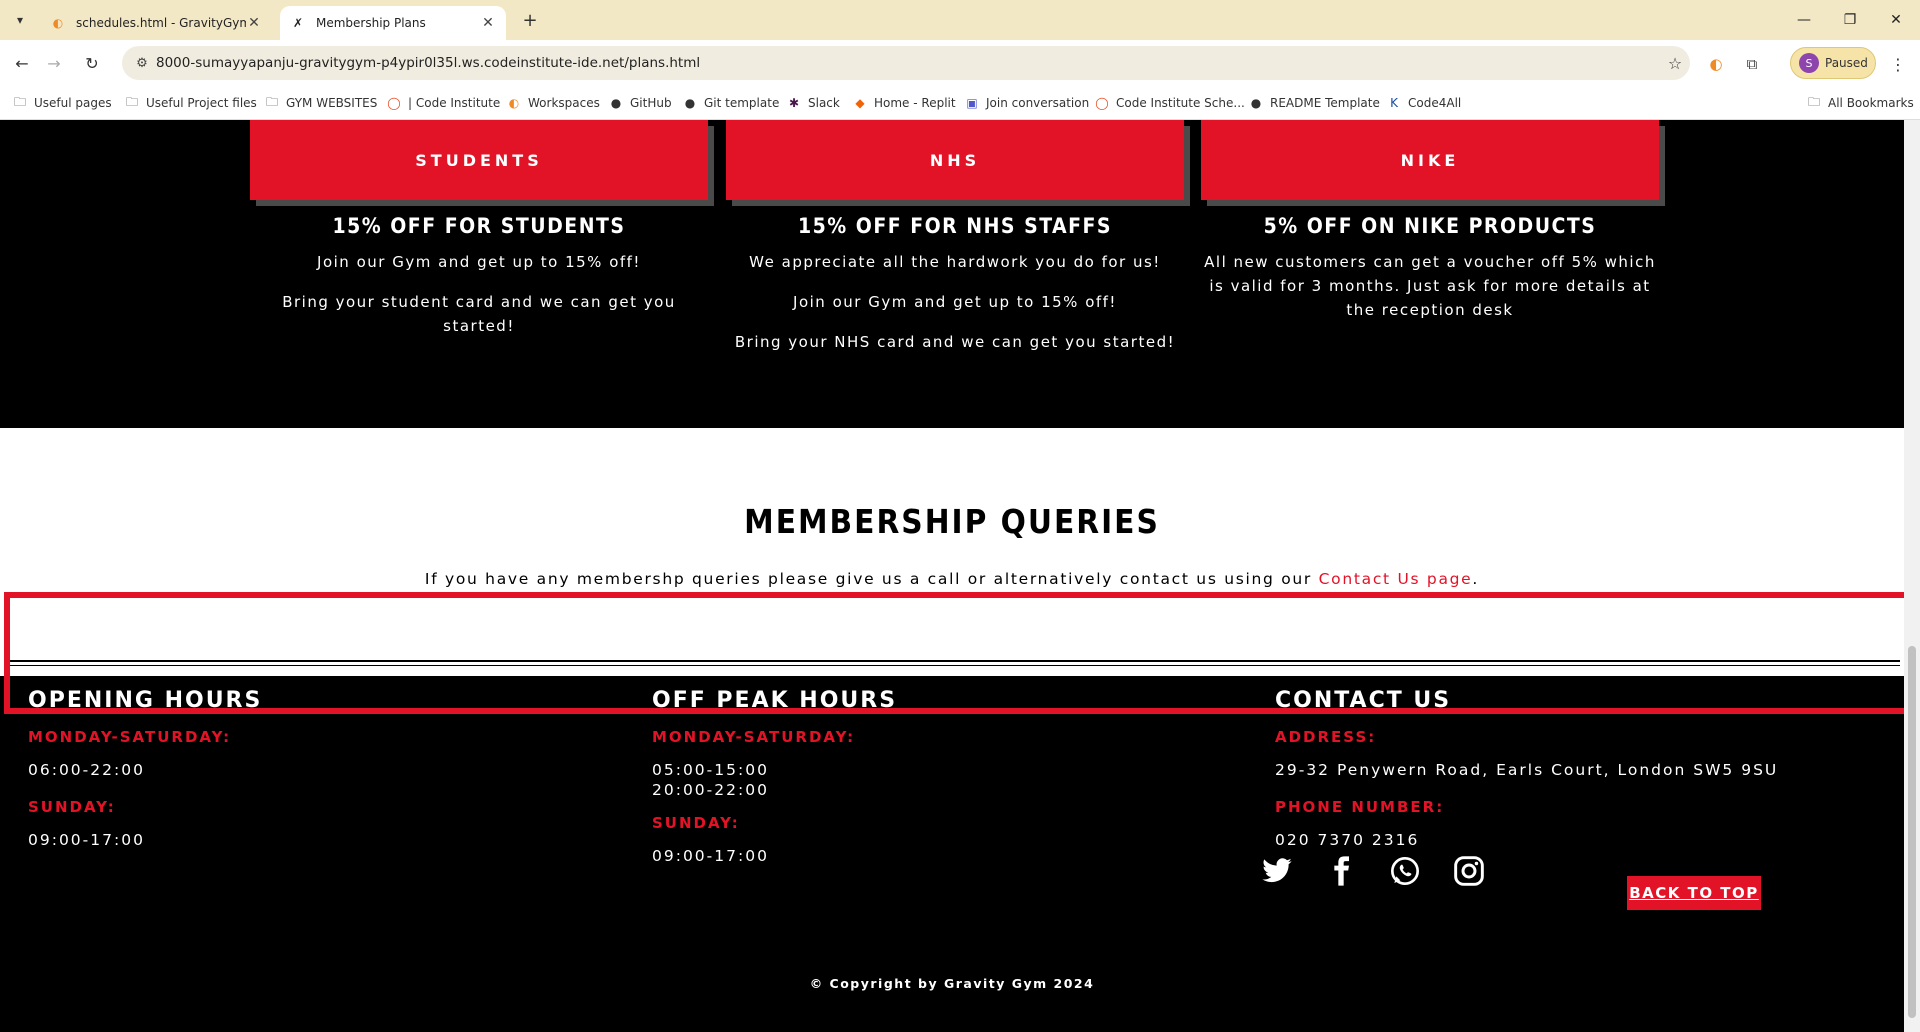 Image resolution: width=1920 pixels, height=1032 pixels. What do you see at coordinates (1694, 893) in the screenshot?
I see `back-to-top-button: BACK TO TOP` at bounding box center [1694, 893].